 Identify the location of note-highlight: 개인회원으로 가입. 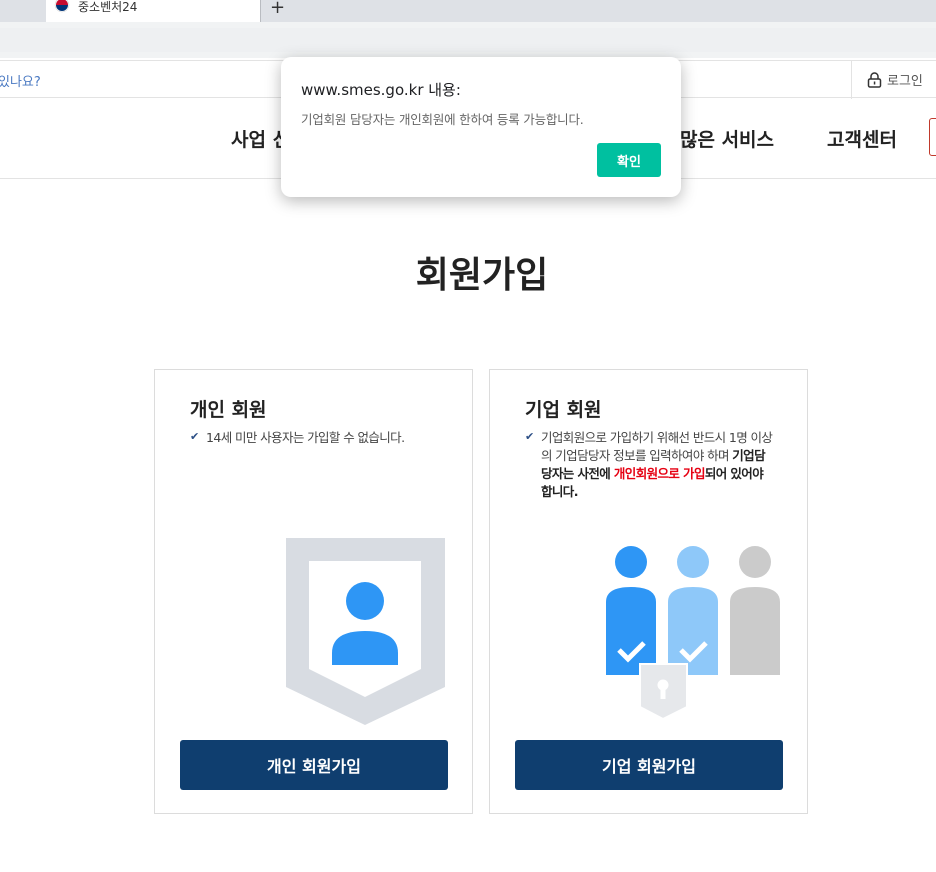
(659, 473).